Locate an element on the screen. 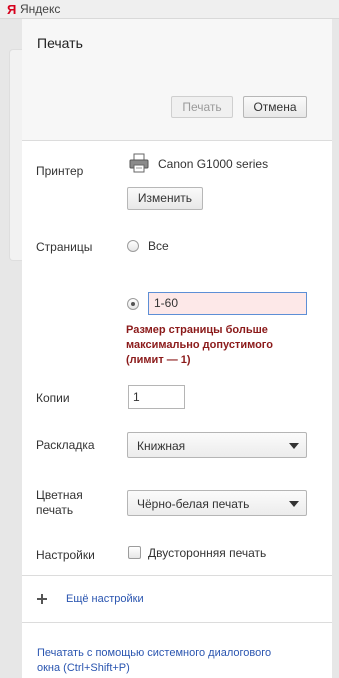 Image resolution: width=339 pixels, height=678 pixels. tab-title: Яндекс is located at coordinates (40, 9).